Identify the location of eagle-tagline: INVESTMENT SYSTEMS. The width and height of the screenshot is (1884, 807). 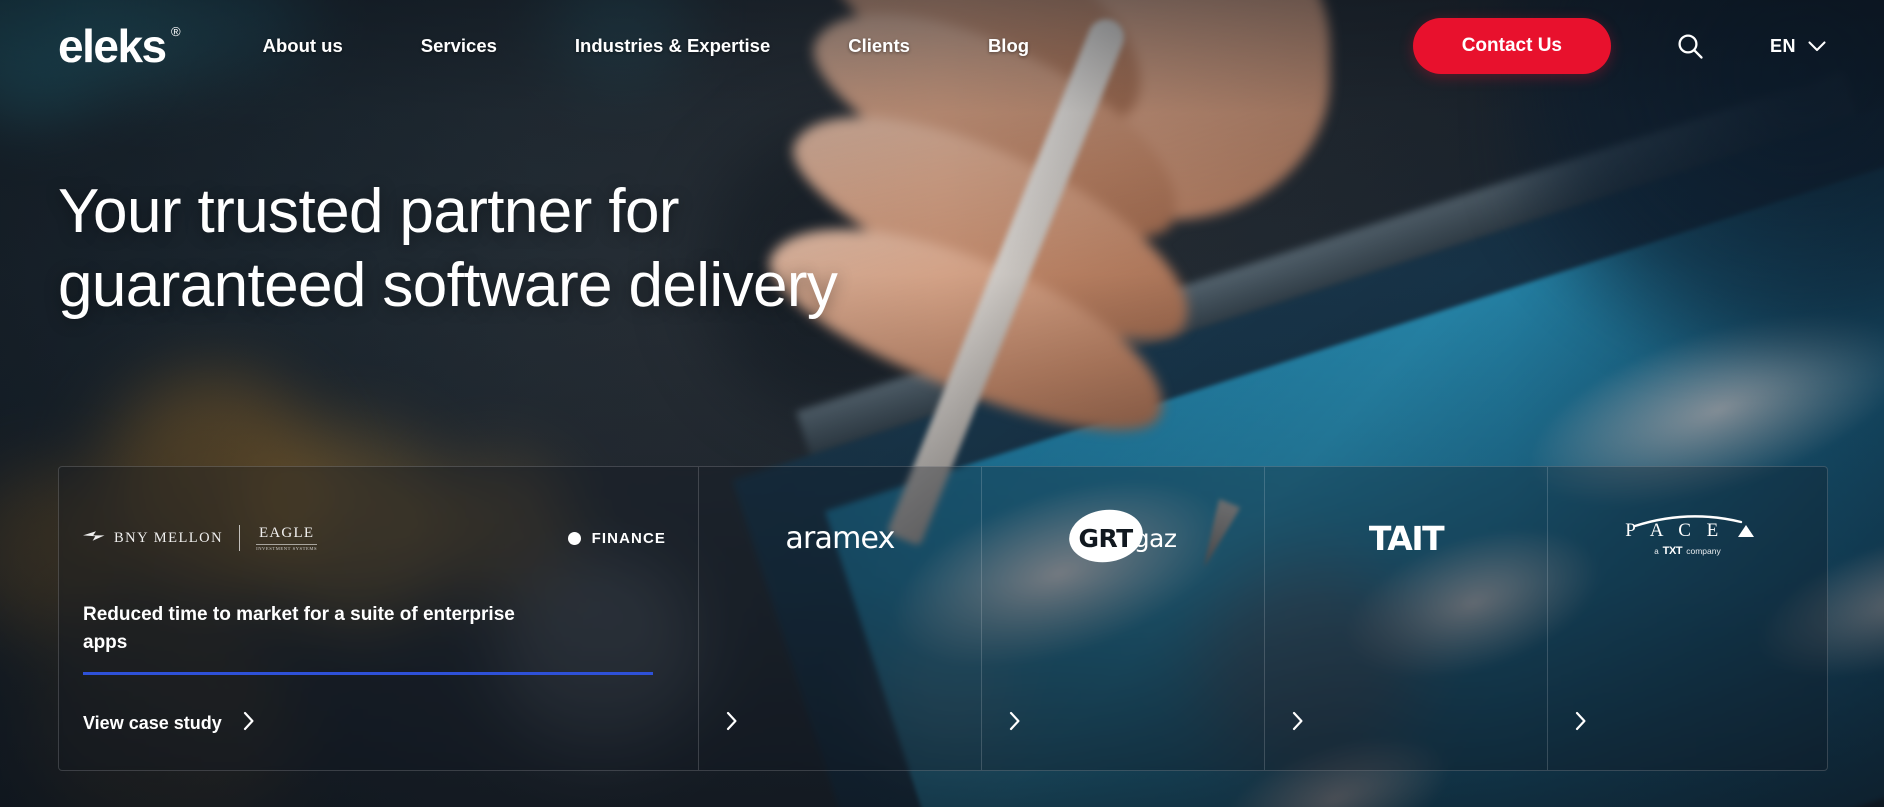
(287, 547).